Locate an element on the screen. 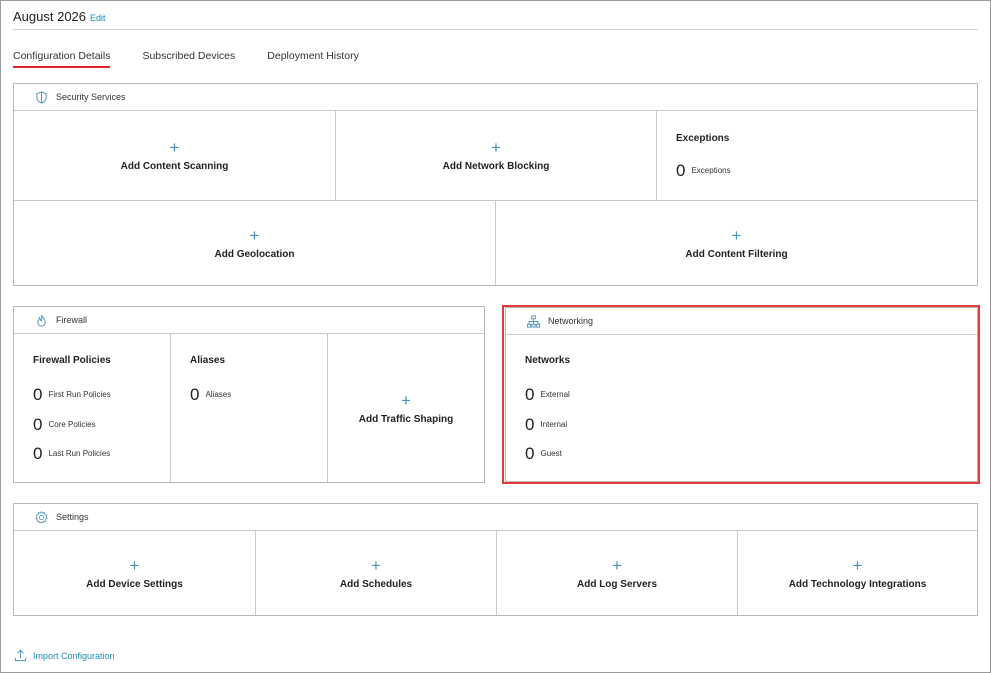 This screenshot has width=991, height=673. add-network-blocking-label: Add Network Blocking is located at coordinates (496, 166).